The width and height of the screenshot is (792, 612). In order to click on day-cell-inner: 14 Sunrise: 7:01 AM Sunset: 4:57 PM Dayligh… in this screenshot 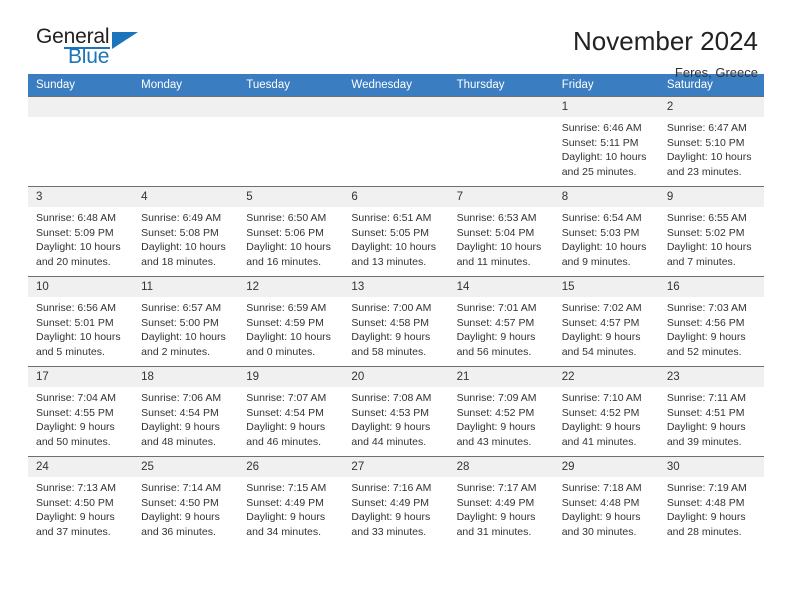, I will do `click(501, 321)`.